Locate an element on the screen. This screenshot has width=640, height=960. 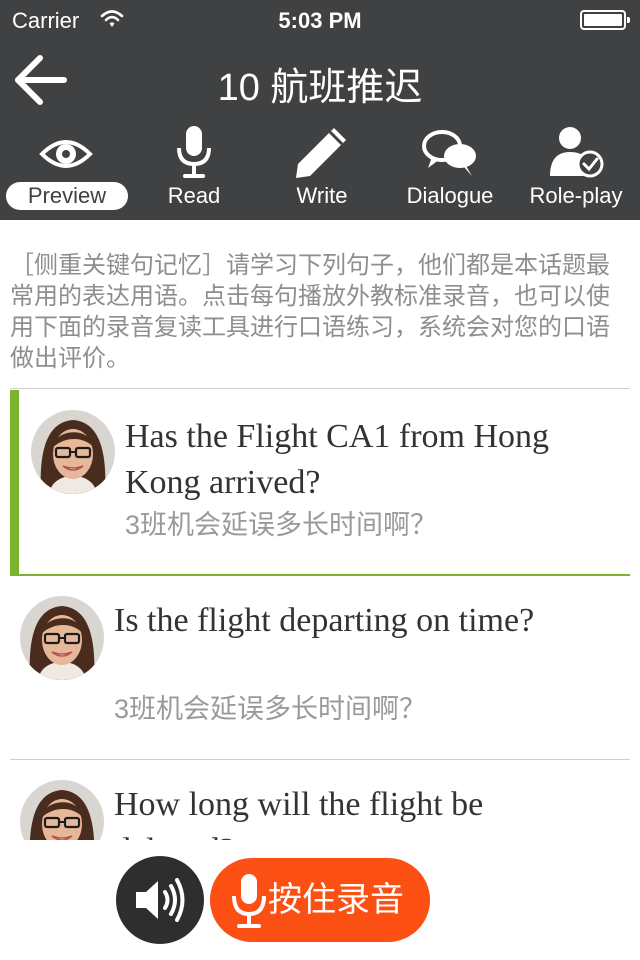
tab-write: Write is located at coordinates (322, 168).